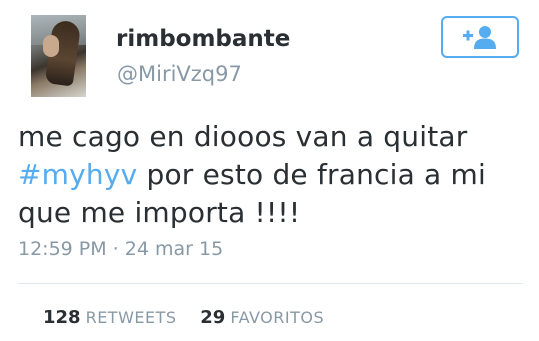 The width and height of the screenshot is (539, 341). Describe the element at coordinates (243, 136) in the screenshot. I see `tweet-text-line-1: me cago en diooos van a quitar` at that location.